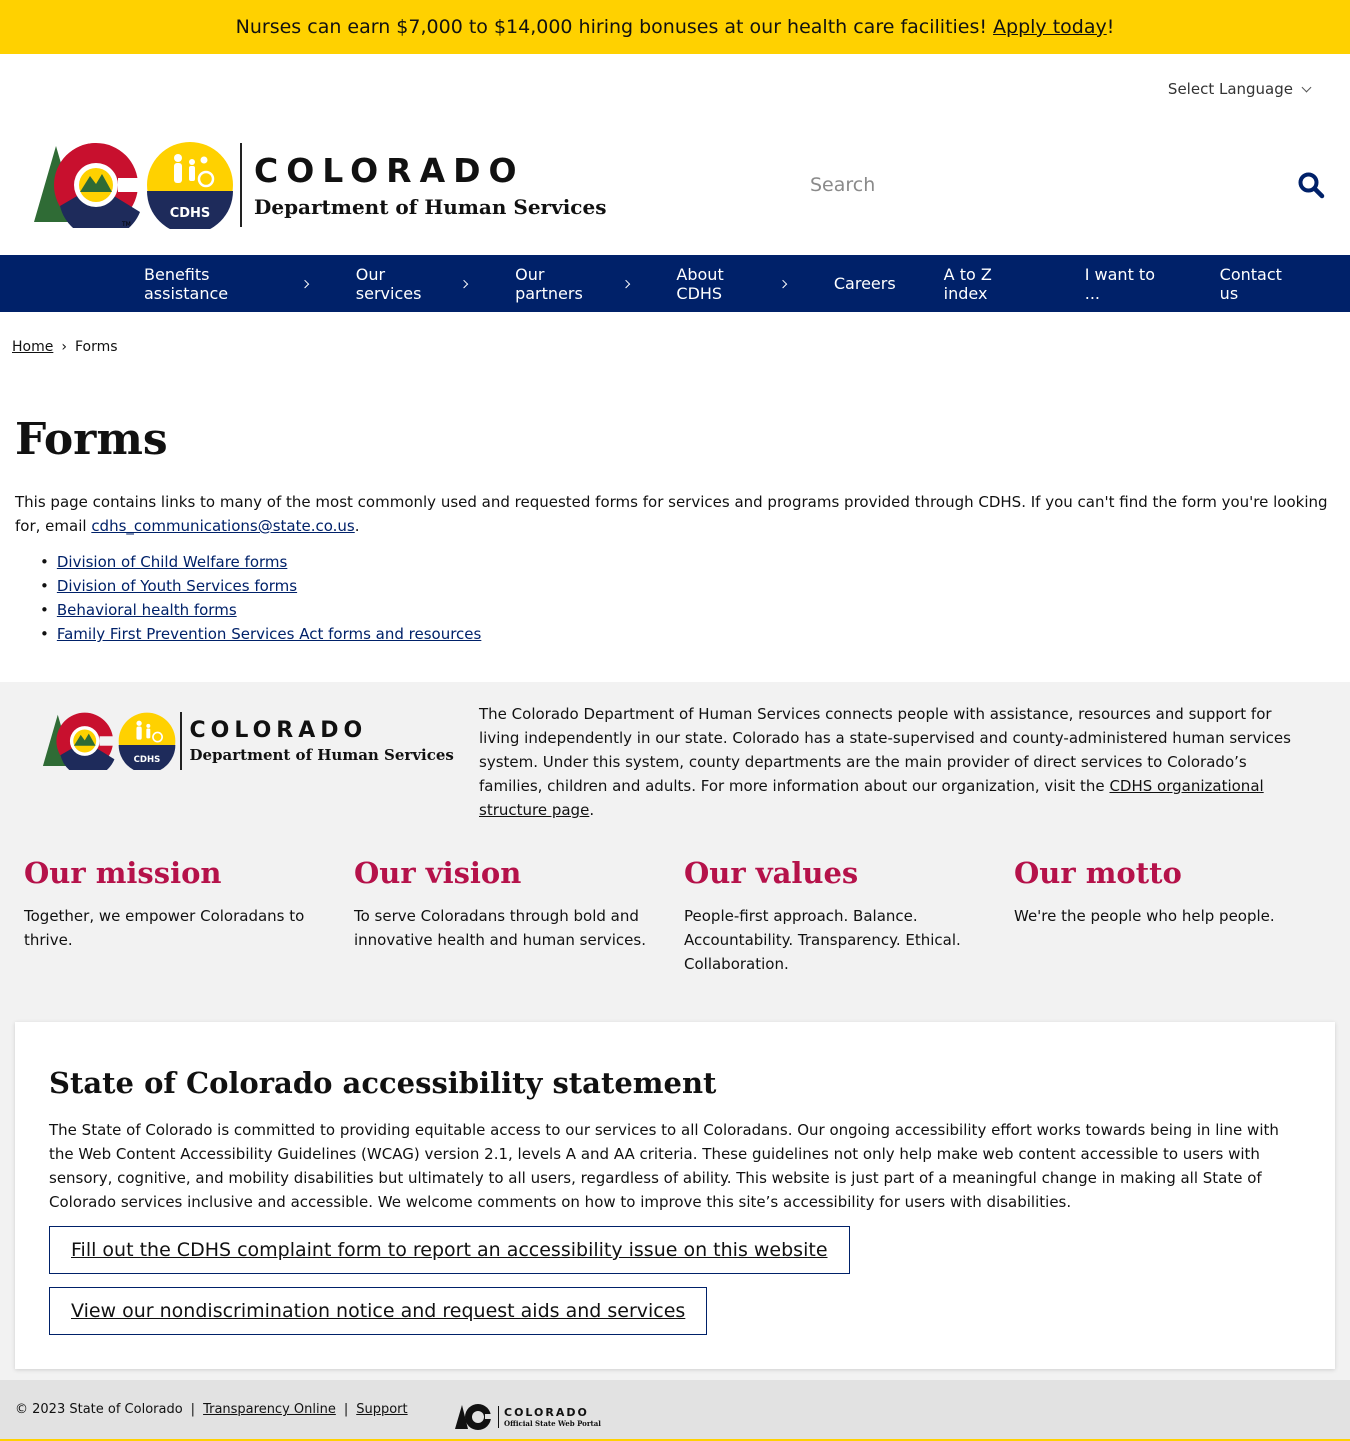 The image size is (1350, 1441). Describe the element at coordinates (552, 1423) in the screenshot. I see `portal-subtitle: Official State Web Portal` at that location.